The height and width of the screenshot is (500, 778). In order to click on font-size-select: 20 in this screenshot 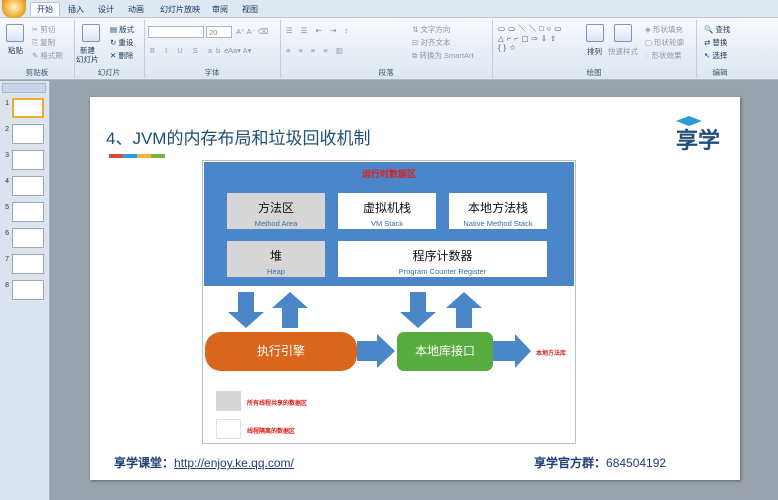, I will do `click(219, 32)`.